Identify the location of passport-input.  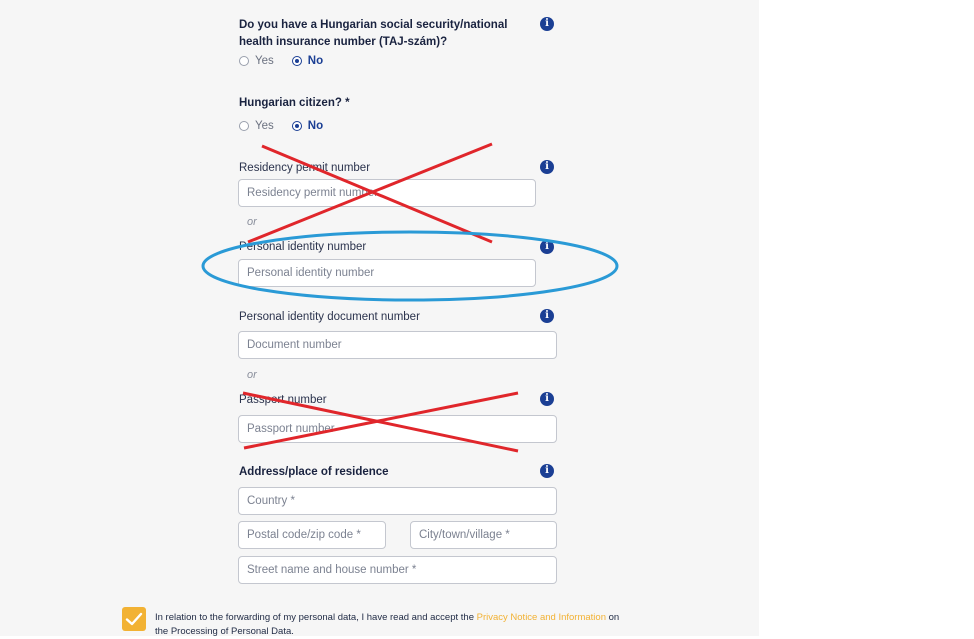
(397, 429).